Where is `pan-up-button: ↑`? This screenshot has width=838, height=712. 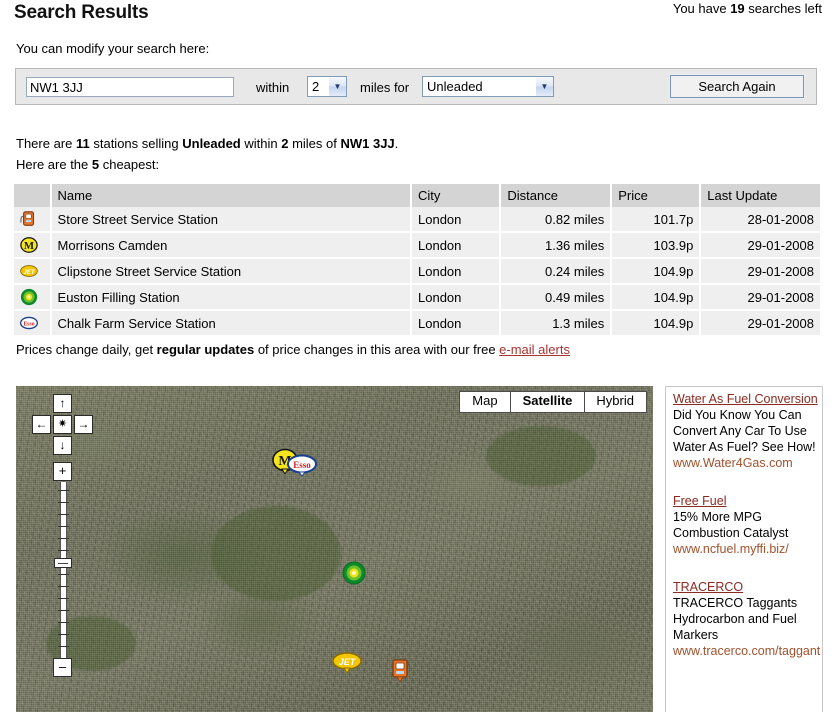 pan-up-button: ↑ is located at coordinates (62, 403).